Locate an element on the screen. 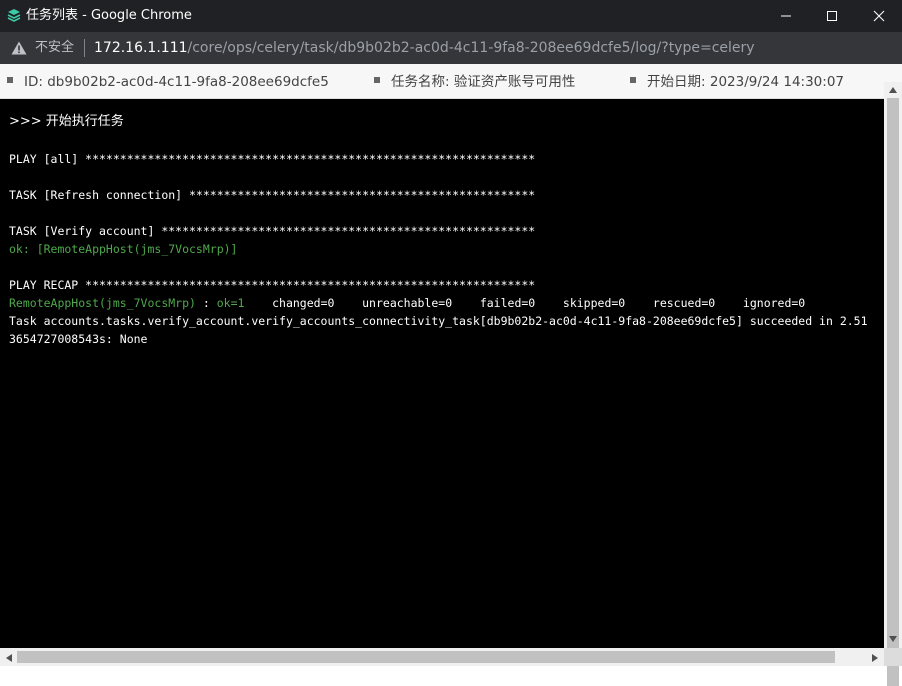 The height and width of the screenshot is (686, 902). task-id-label: ID: is located at coordinates (33, 82).